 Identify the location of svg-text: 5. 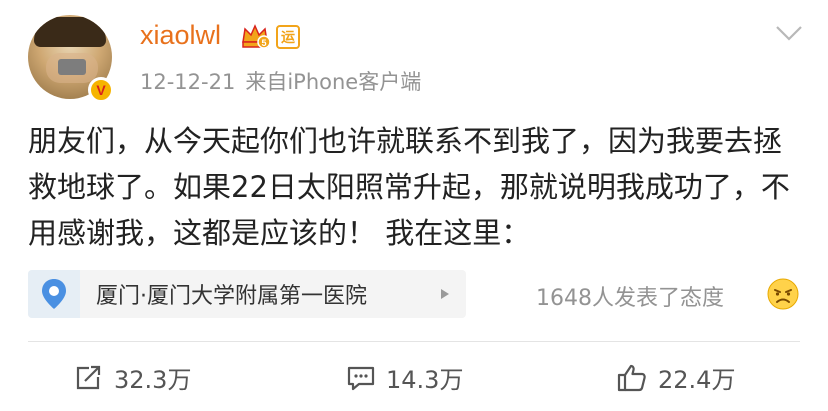
(263, 43).